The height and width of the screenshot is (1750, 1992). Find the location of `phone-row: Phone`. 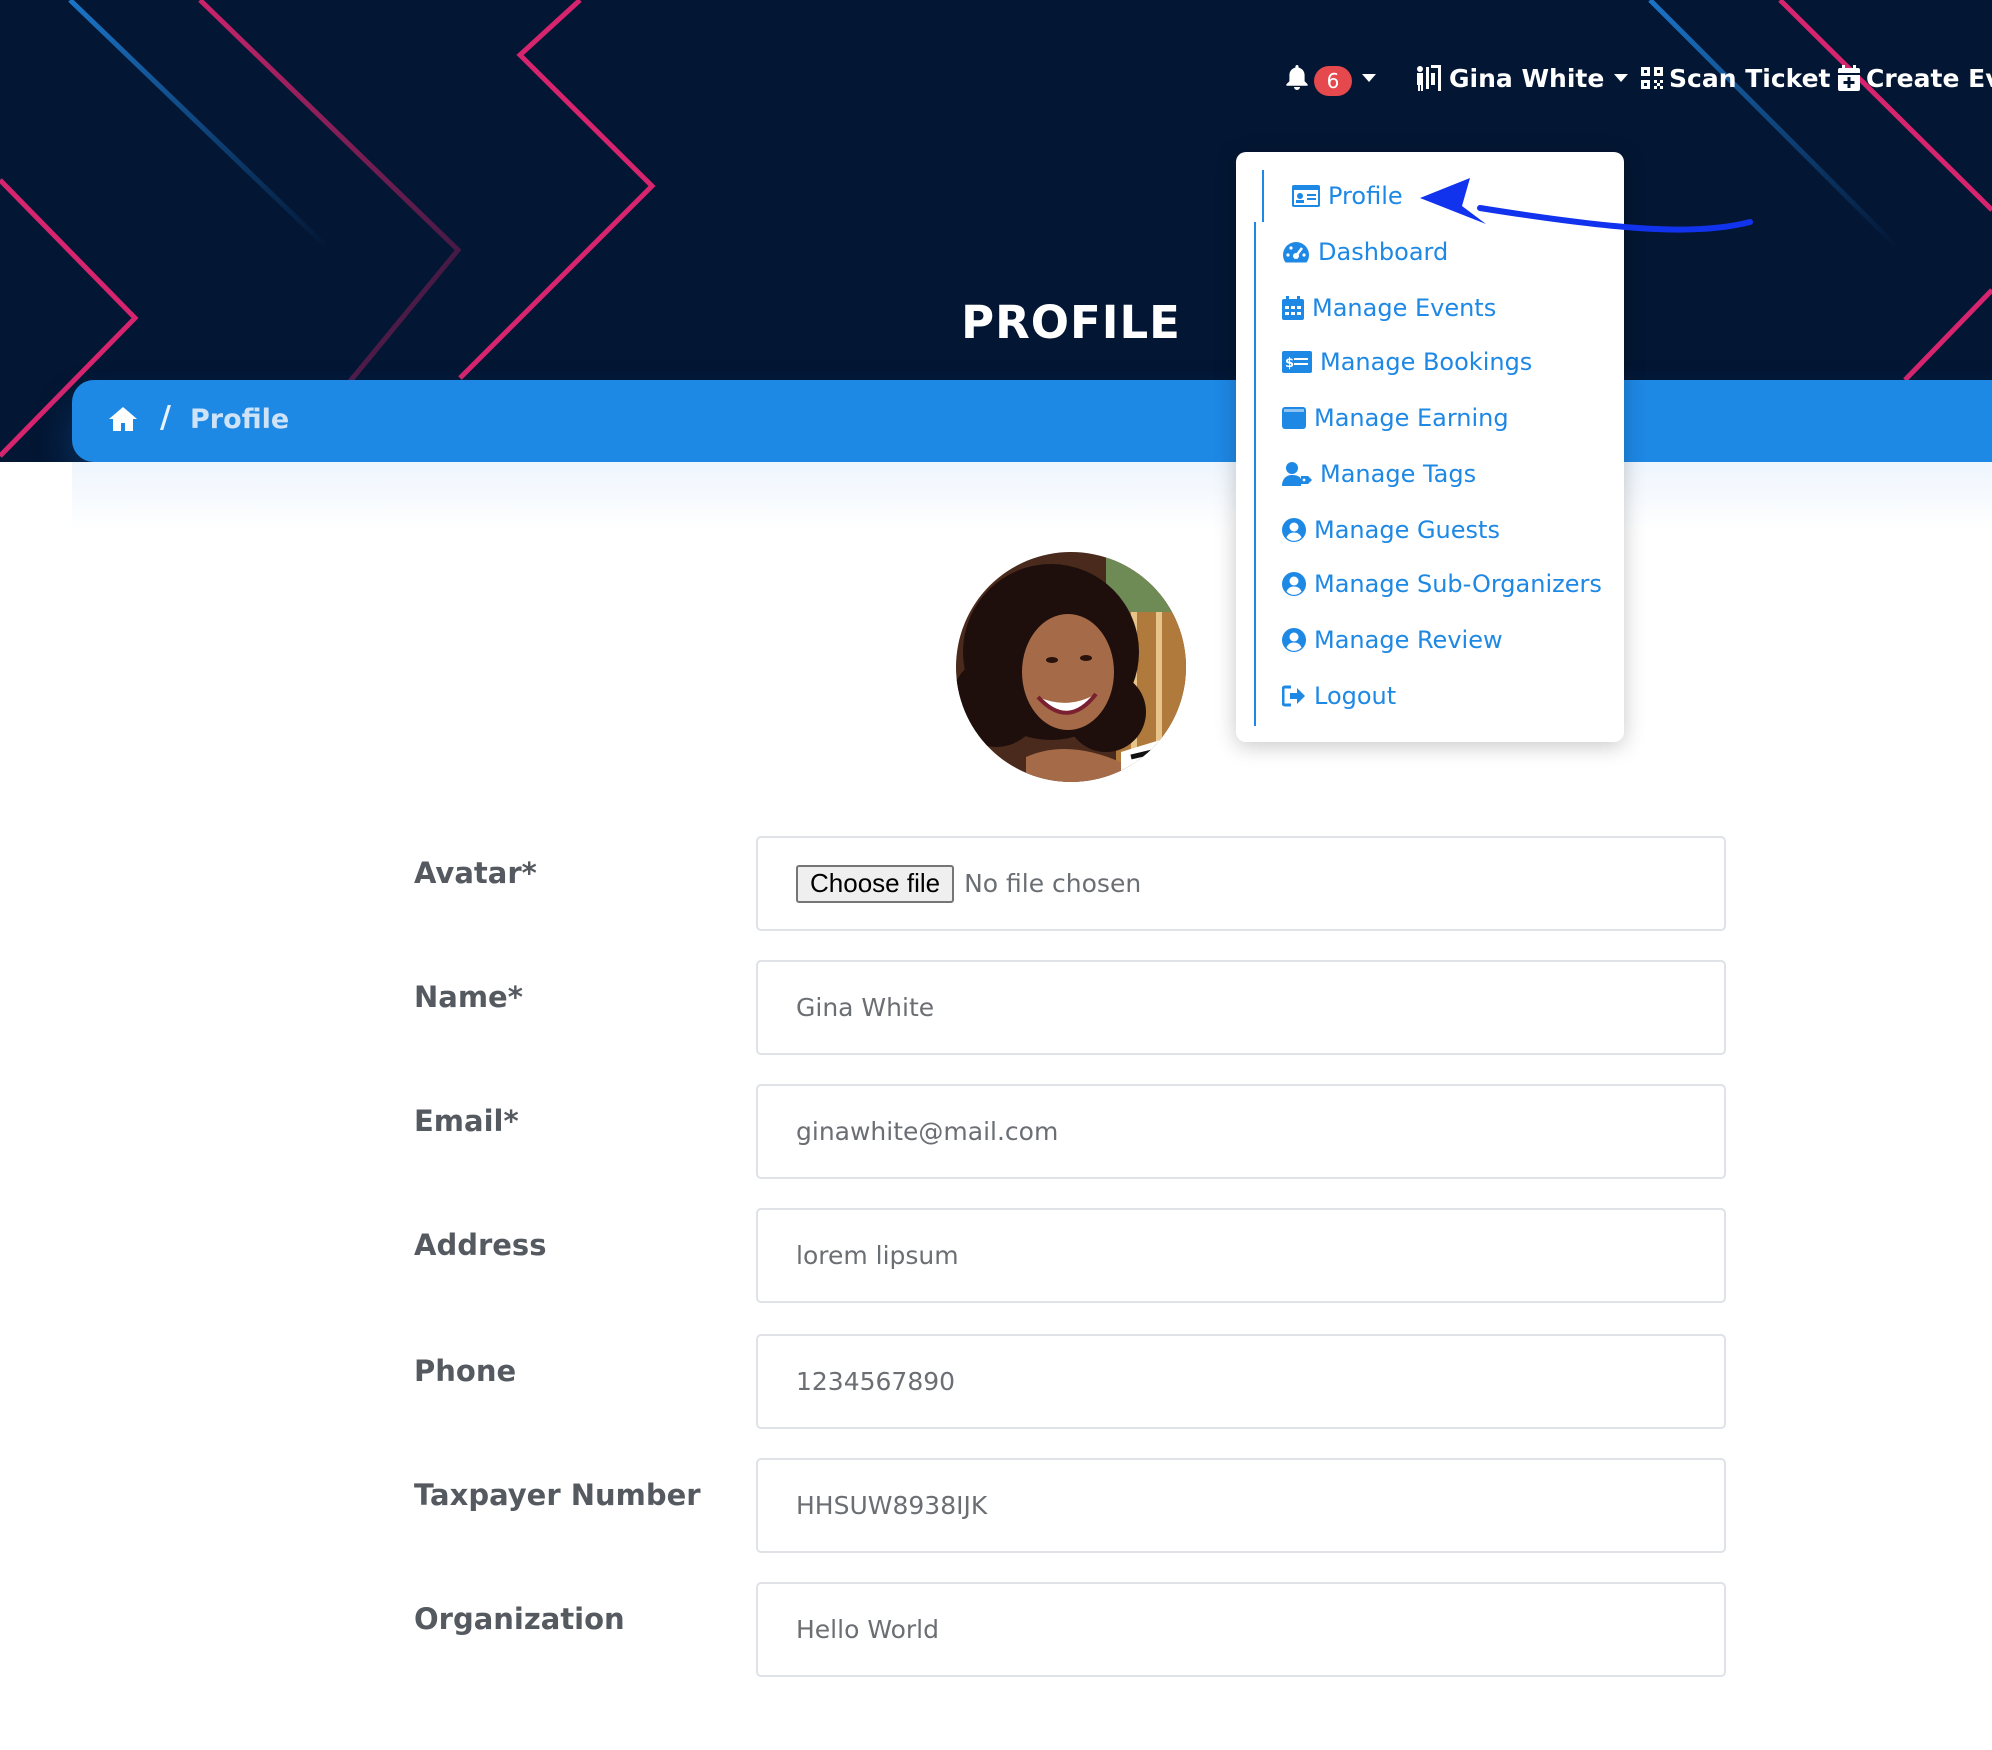

phone-row: Phone is located at coordinates (1071, 1383).